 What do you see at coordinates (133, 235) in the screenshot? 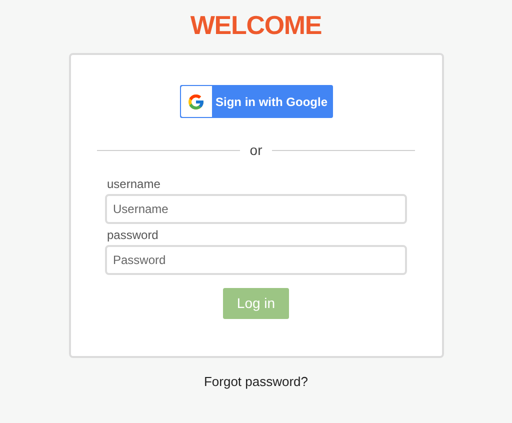
I see `field-label: password` at bounding box center [133, 235].